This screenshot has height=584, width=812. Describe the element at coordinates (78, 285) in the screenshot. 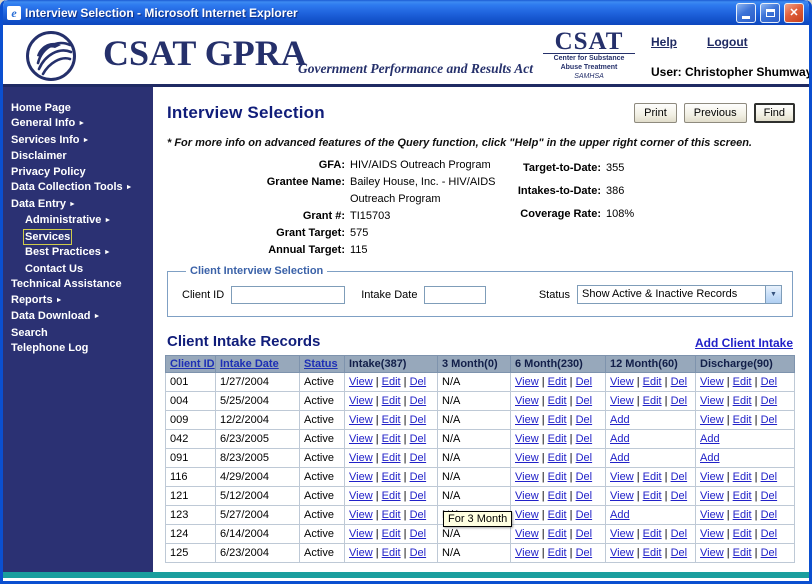

I see `sidebar-item-technical-assistance: Technical Assistance` at that location.